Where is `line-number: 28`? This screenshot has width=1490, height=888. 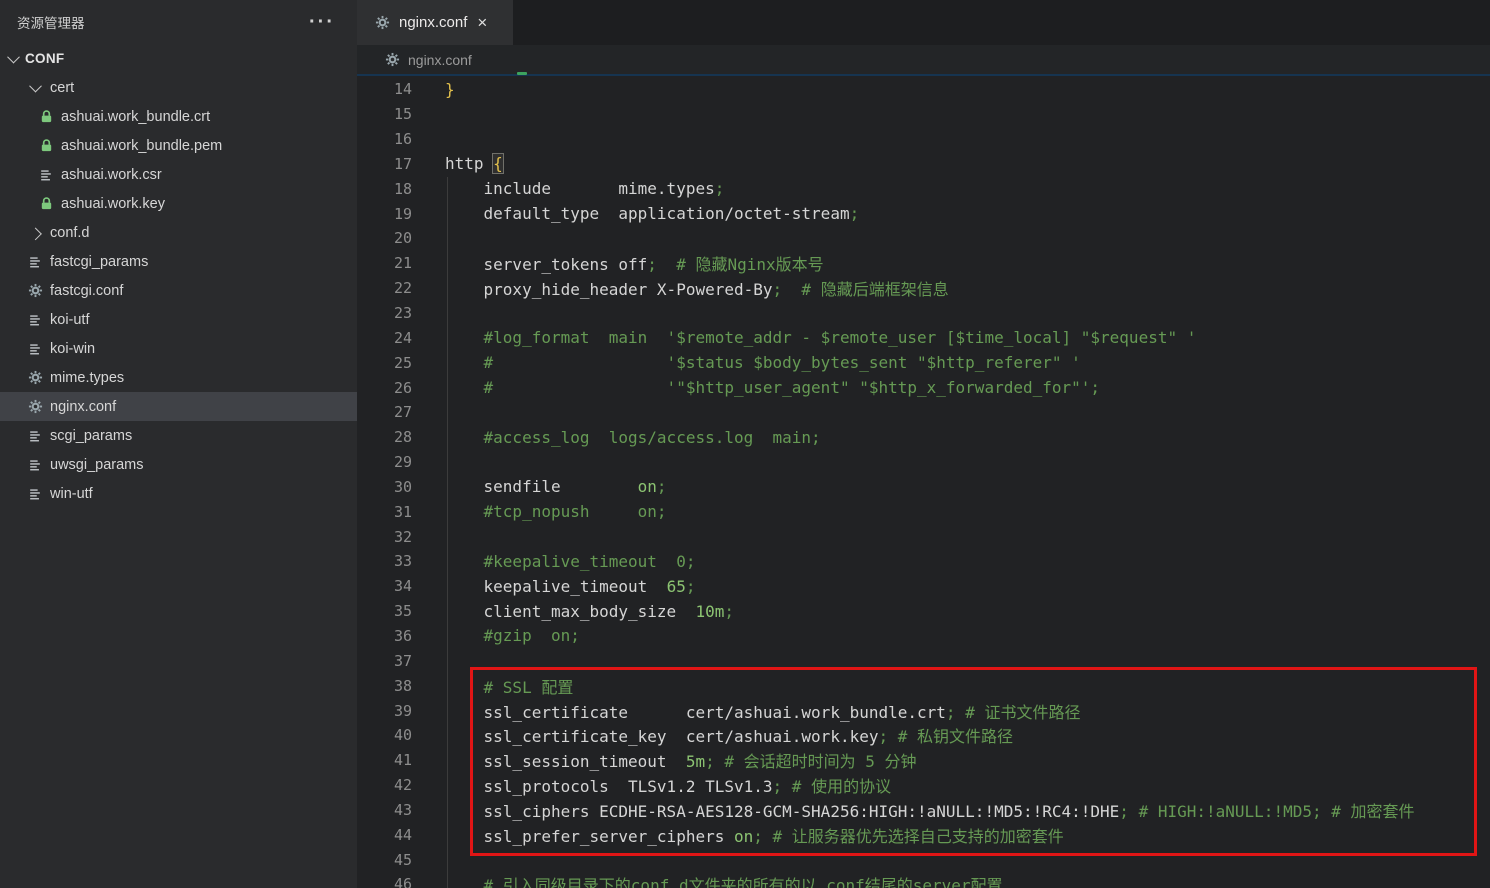 line-number: 28 is located at coordinates (402, 437).